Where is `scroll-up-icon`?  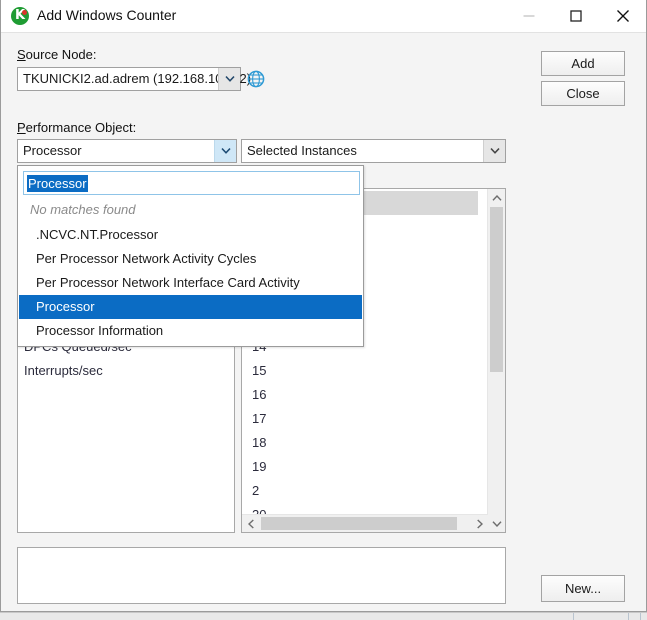
scroll-up-icon is located at coordinates (496, 197).